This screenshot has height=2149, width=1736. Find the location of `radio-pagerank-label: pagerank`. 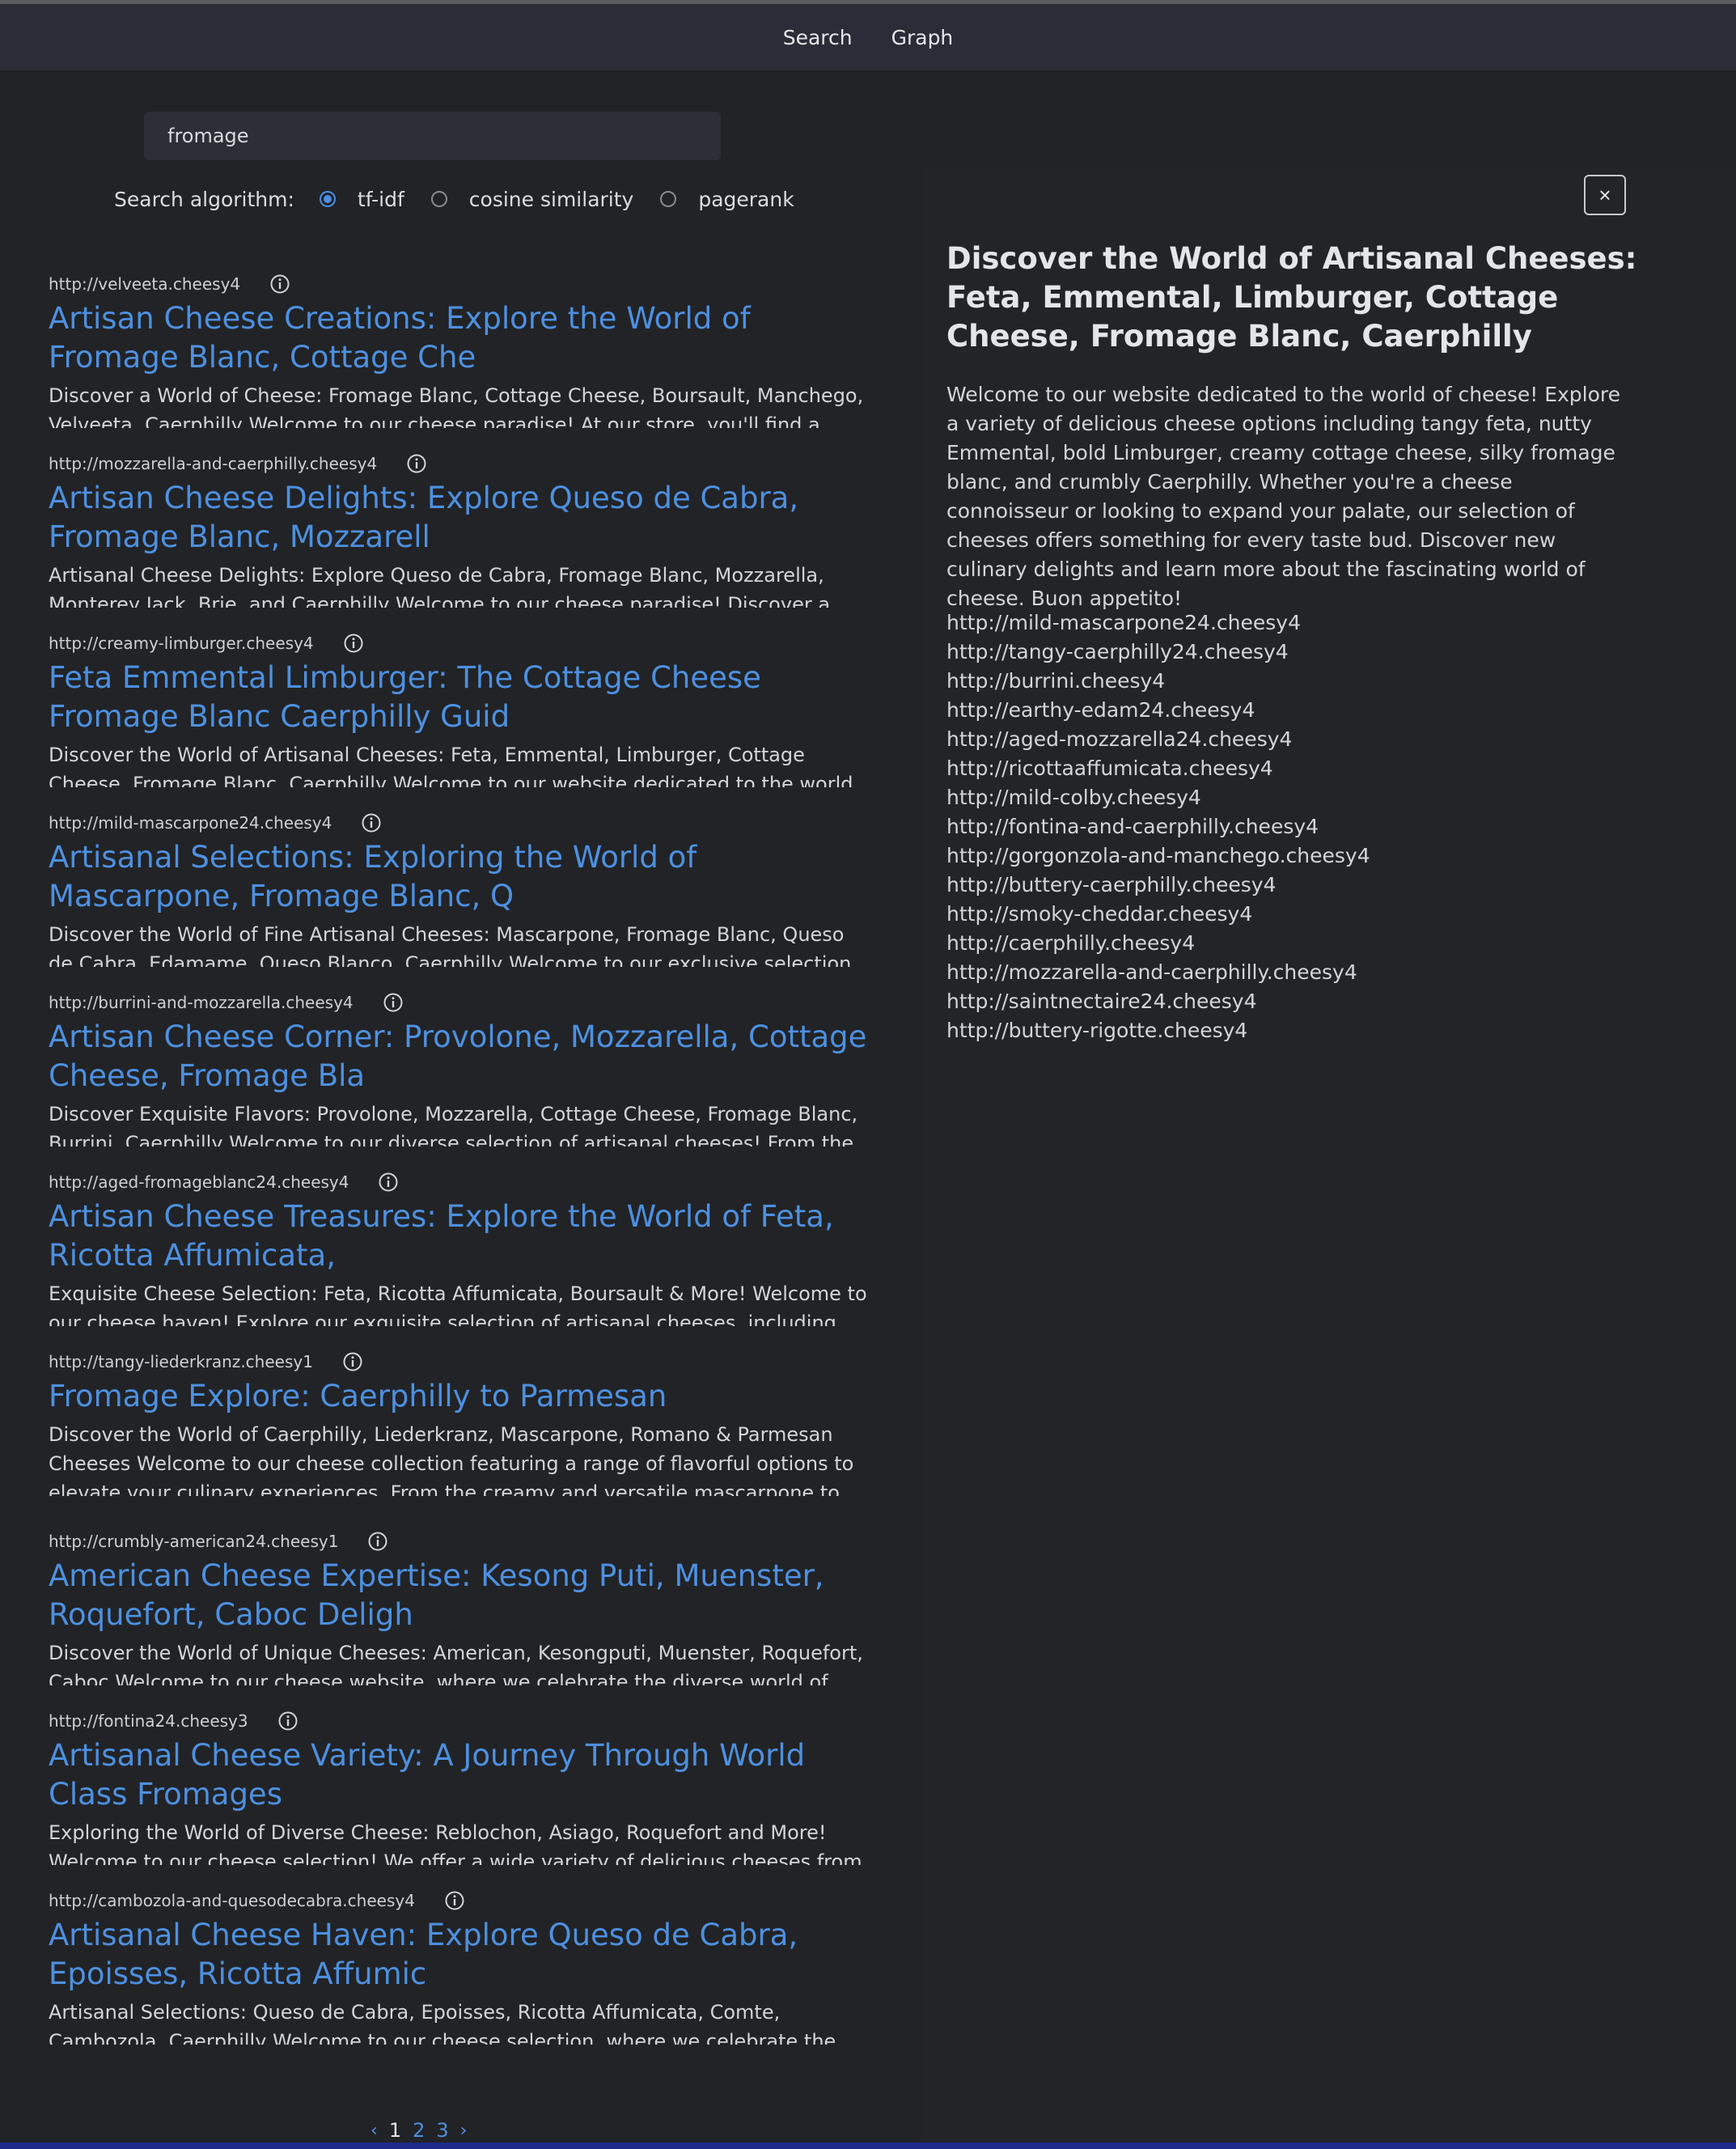

radio-pagerank-label: pagerank is located at coordinates (746, 200).